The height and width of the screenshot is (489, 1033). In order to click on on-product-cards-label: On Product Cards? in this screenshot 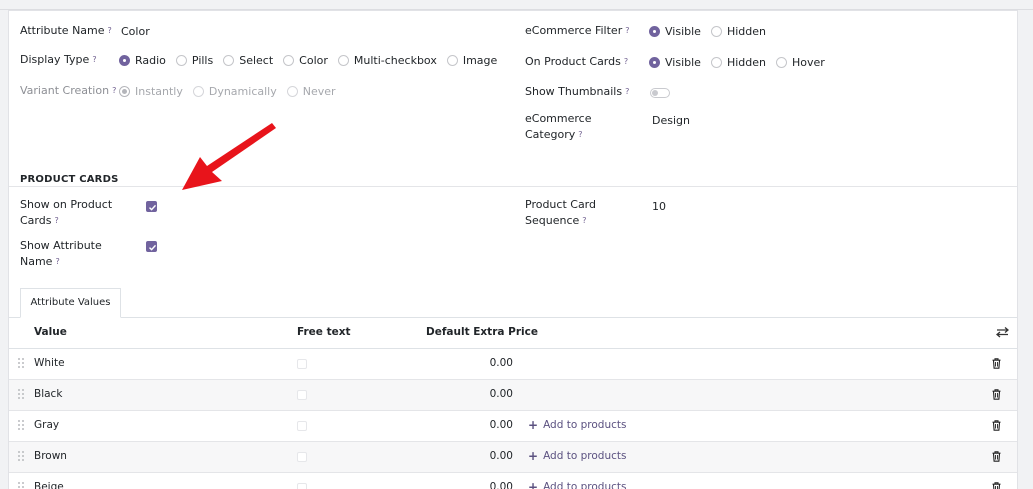, I will do `click(577, 61)`.